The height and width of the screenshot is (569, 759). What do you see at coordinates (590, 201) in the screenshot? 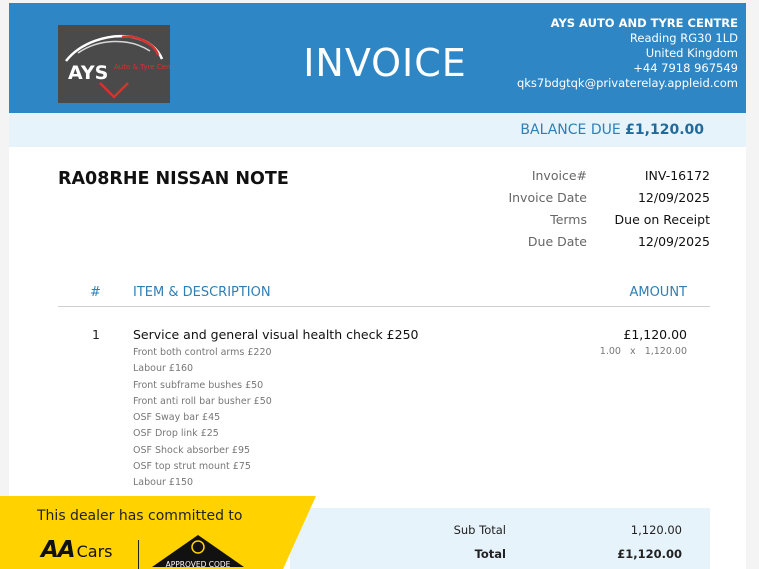
I see `meta-row-invoice-date: Invoice Date 12/09/2025` at bounding box center [590, 201].